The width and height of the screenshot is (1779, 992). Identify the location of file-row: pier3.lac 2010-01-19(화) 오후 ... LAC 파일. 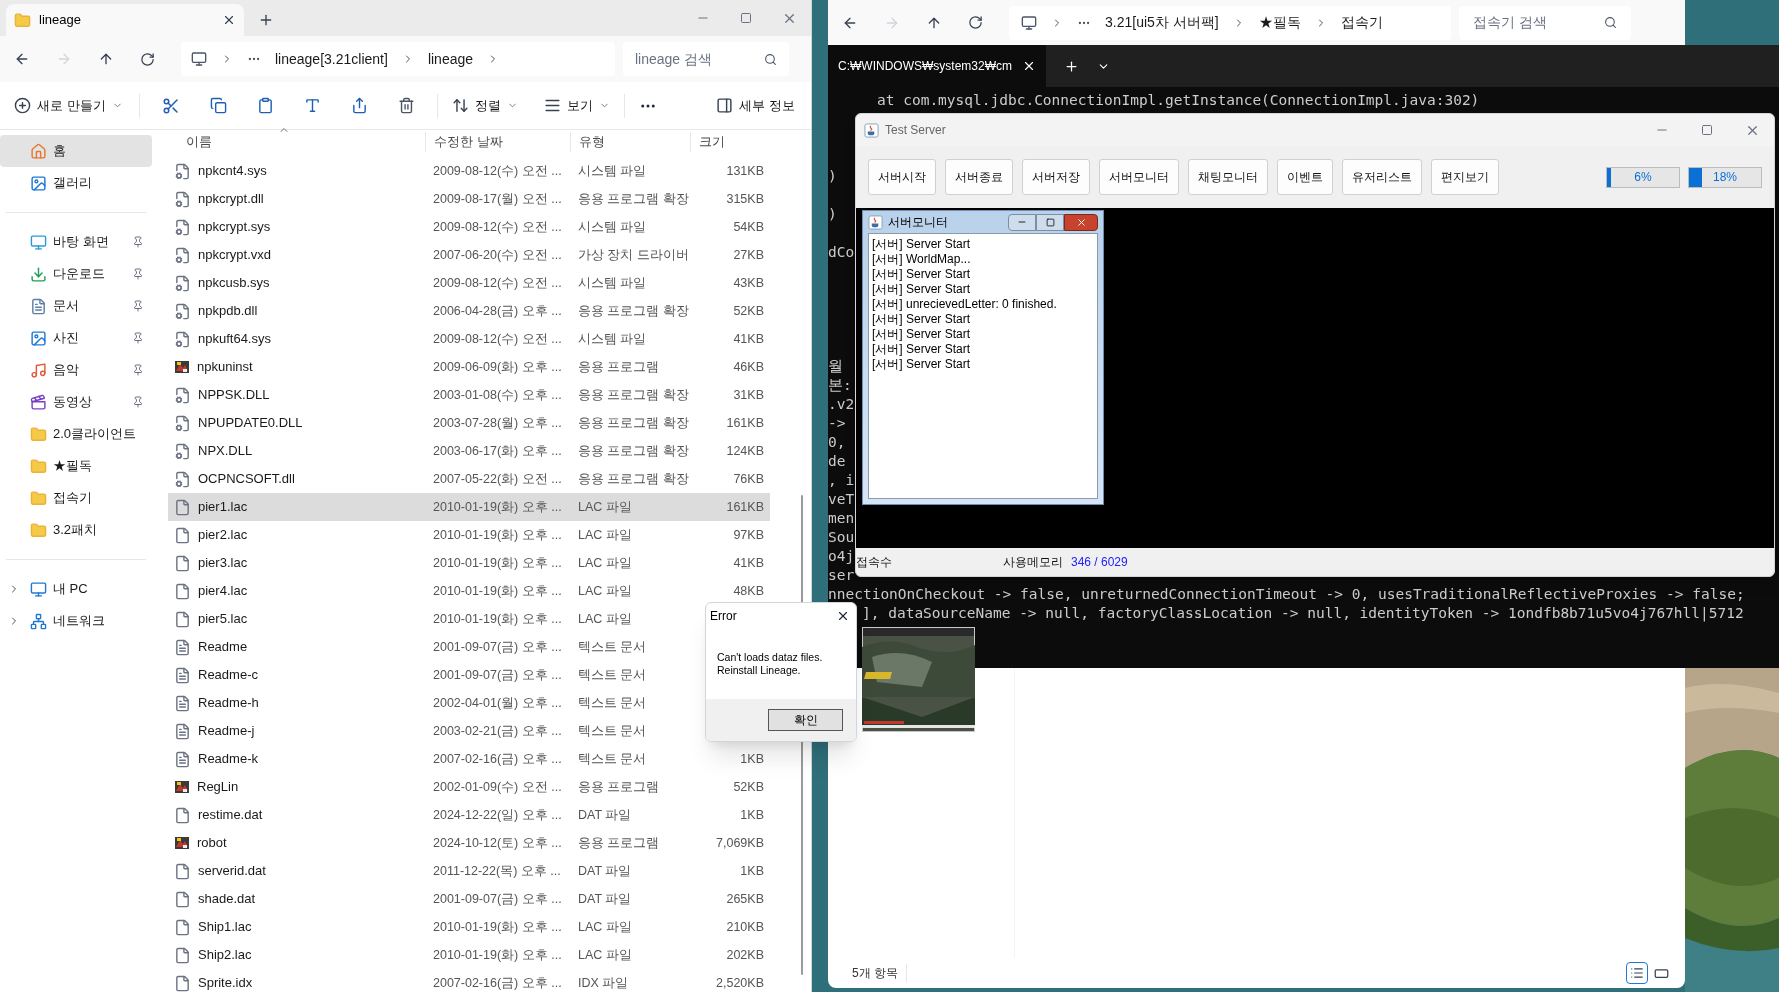
(429, 563).